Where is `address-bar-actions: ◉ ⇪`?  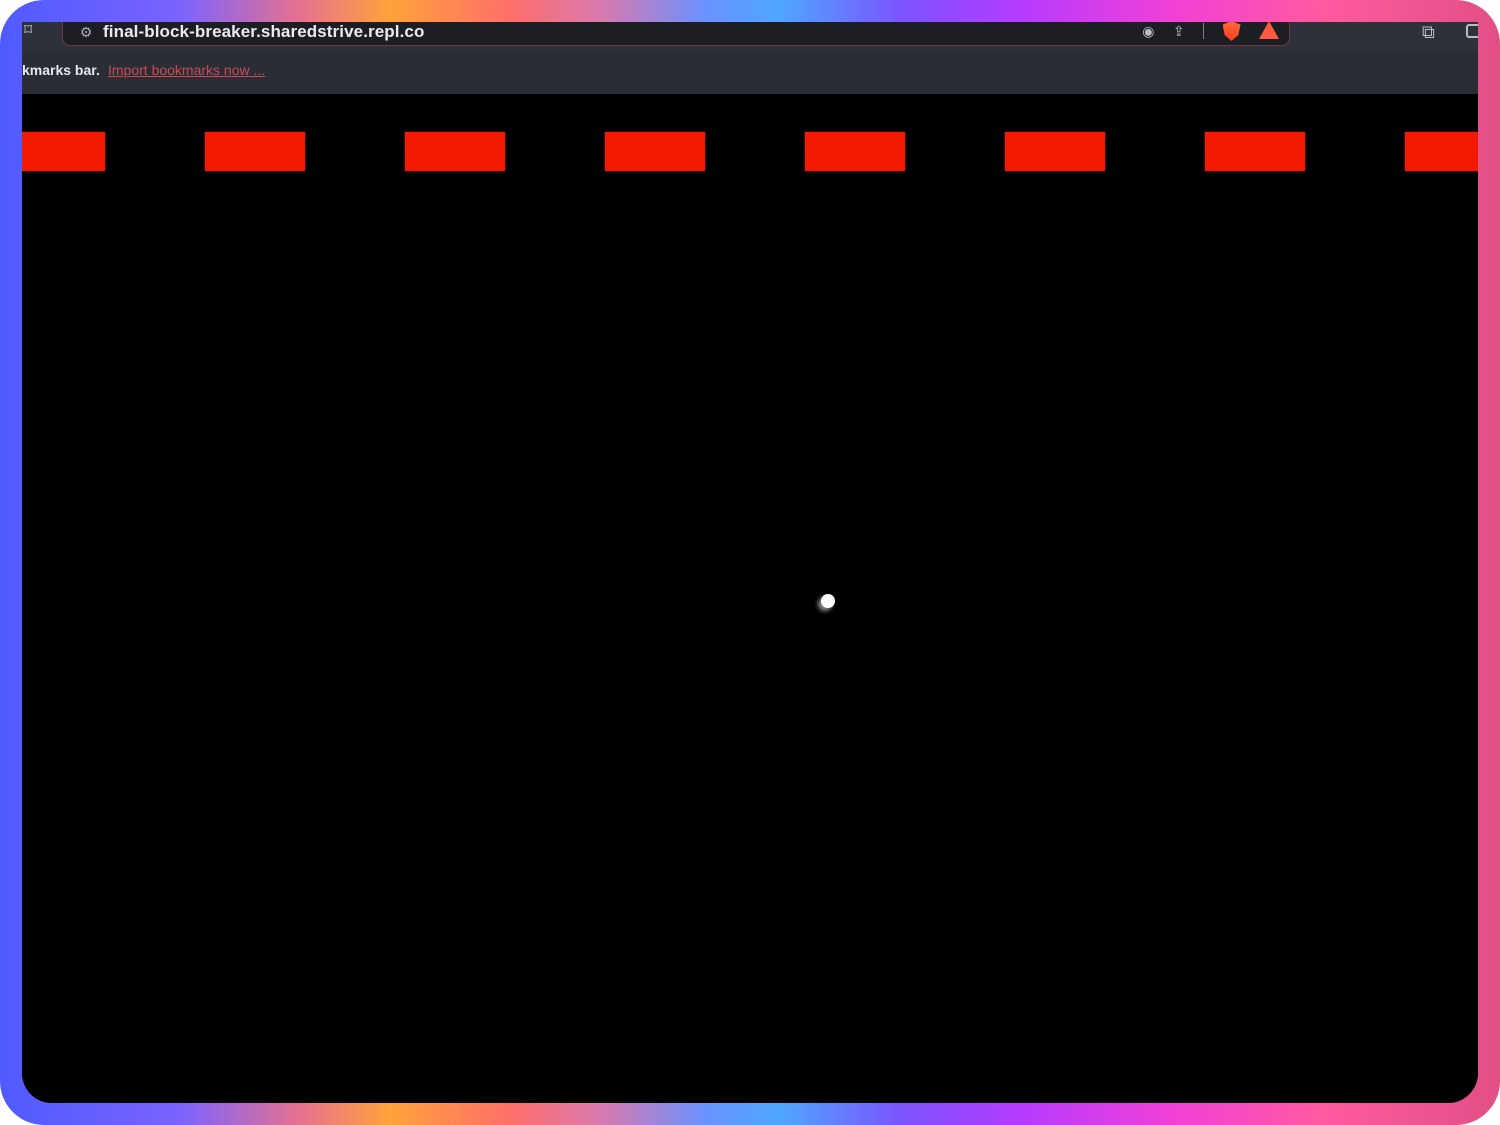 address-bar-actions: ◉ ⇪ is located at coordinates (1203, 32).